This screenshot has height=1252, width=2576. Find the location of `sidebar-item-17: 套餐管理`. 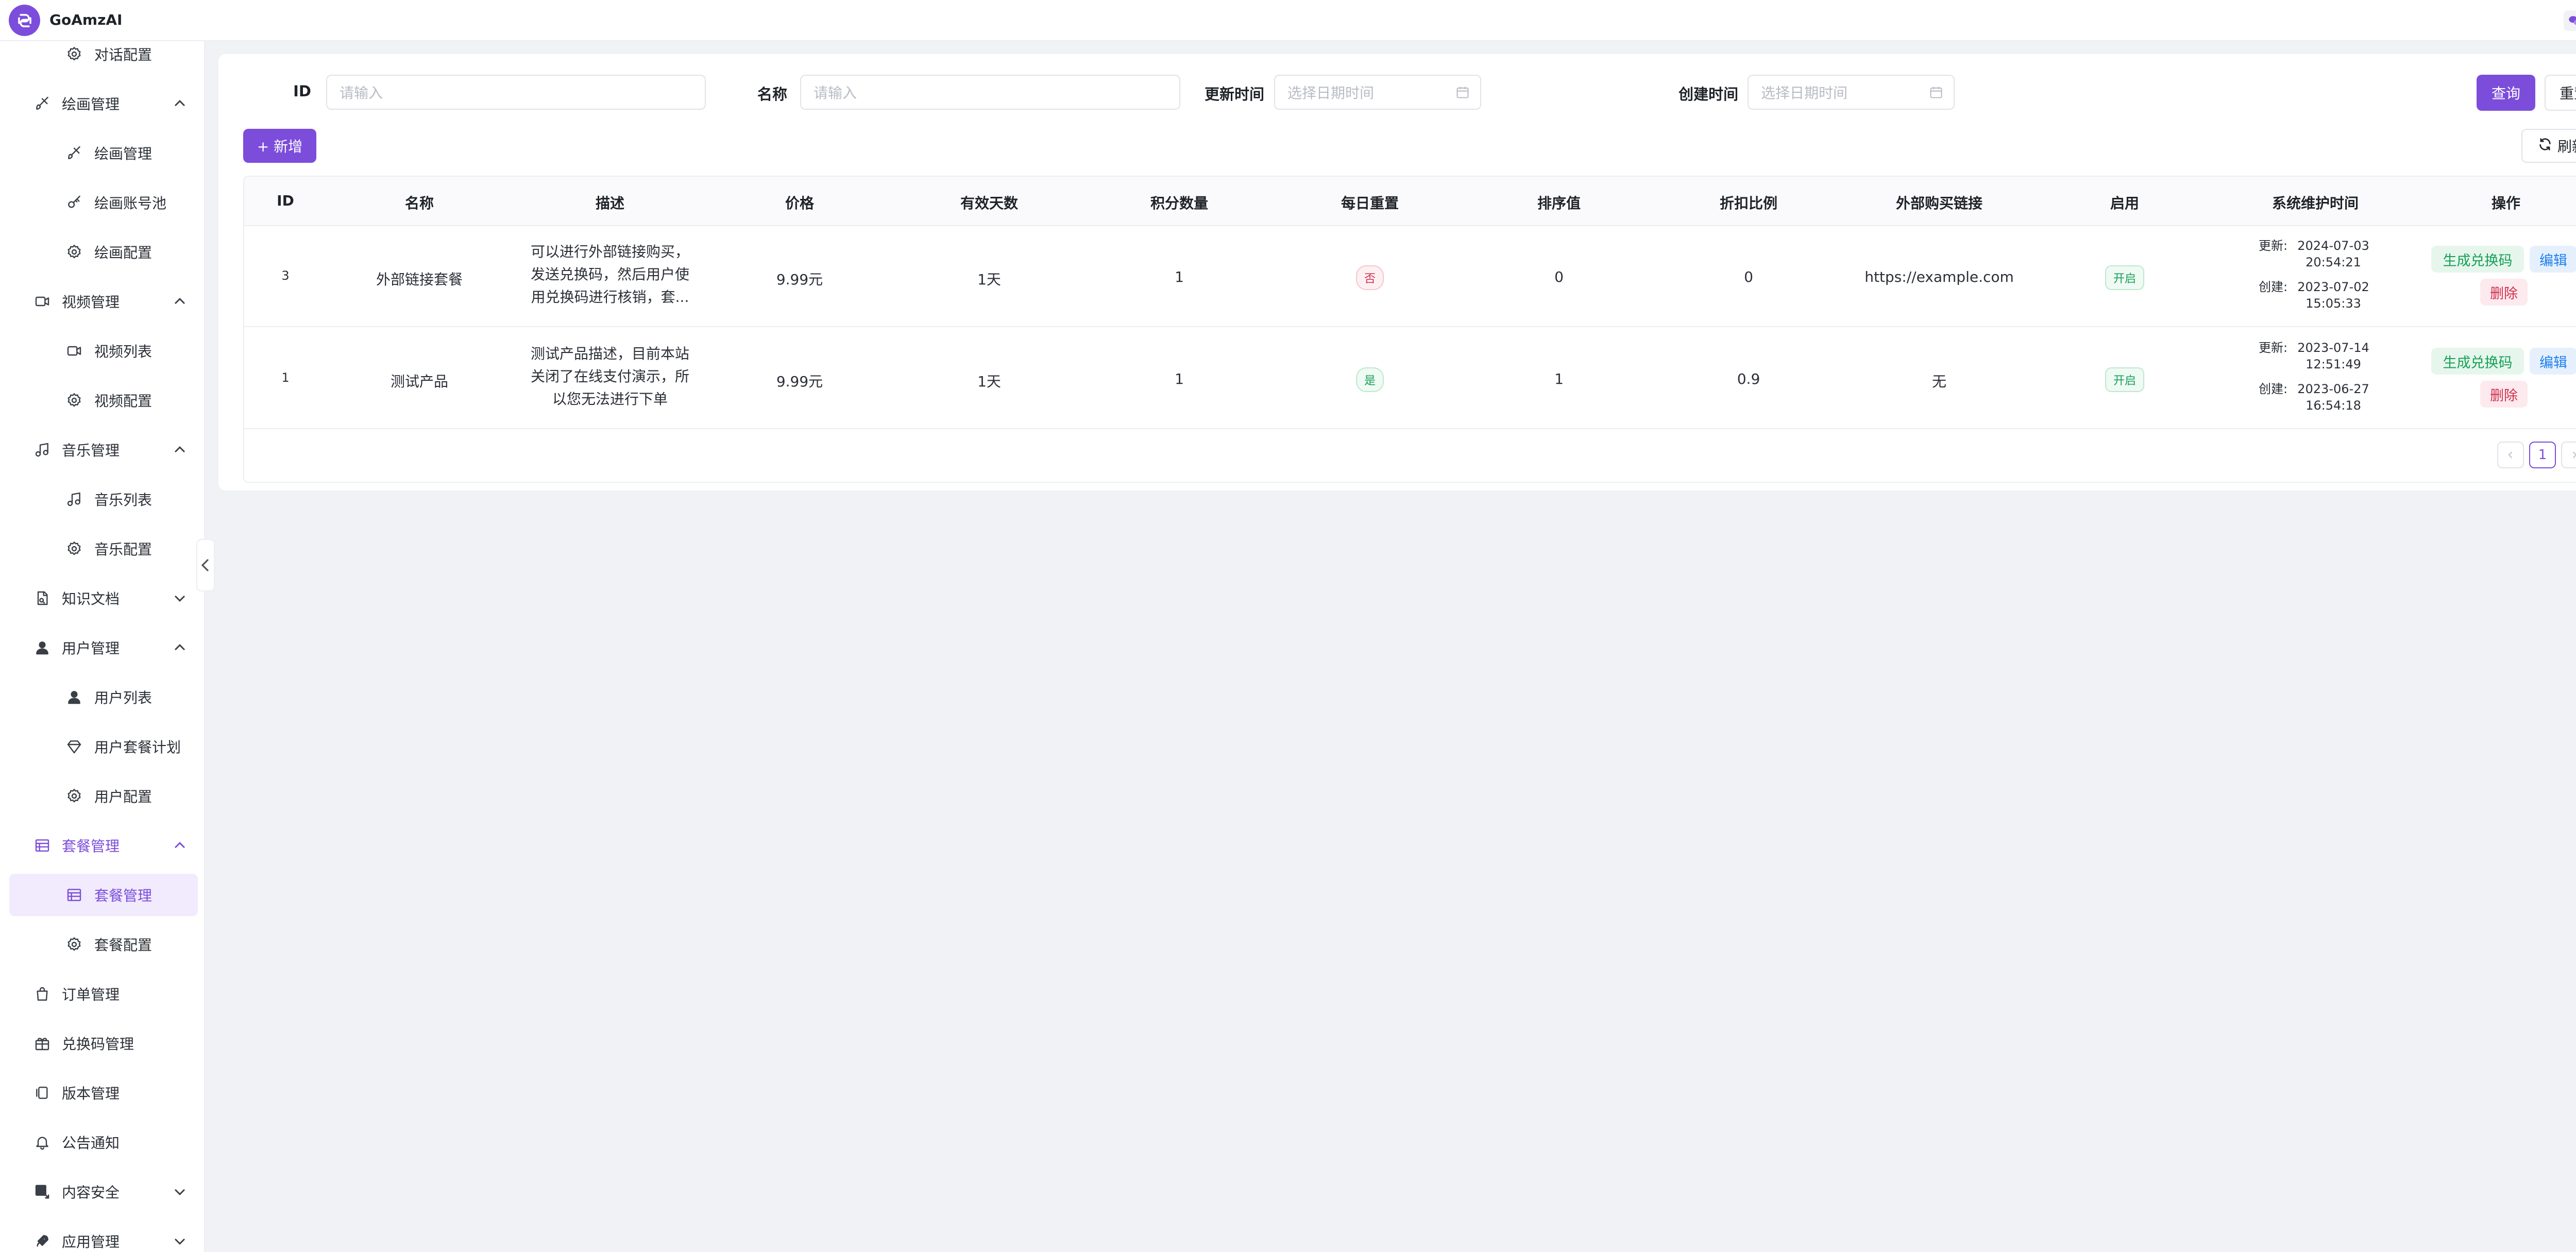

sidebar-item-17: 套餐管理 is located at coordinates (103, 895).